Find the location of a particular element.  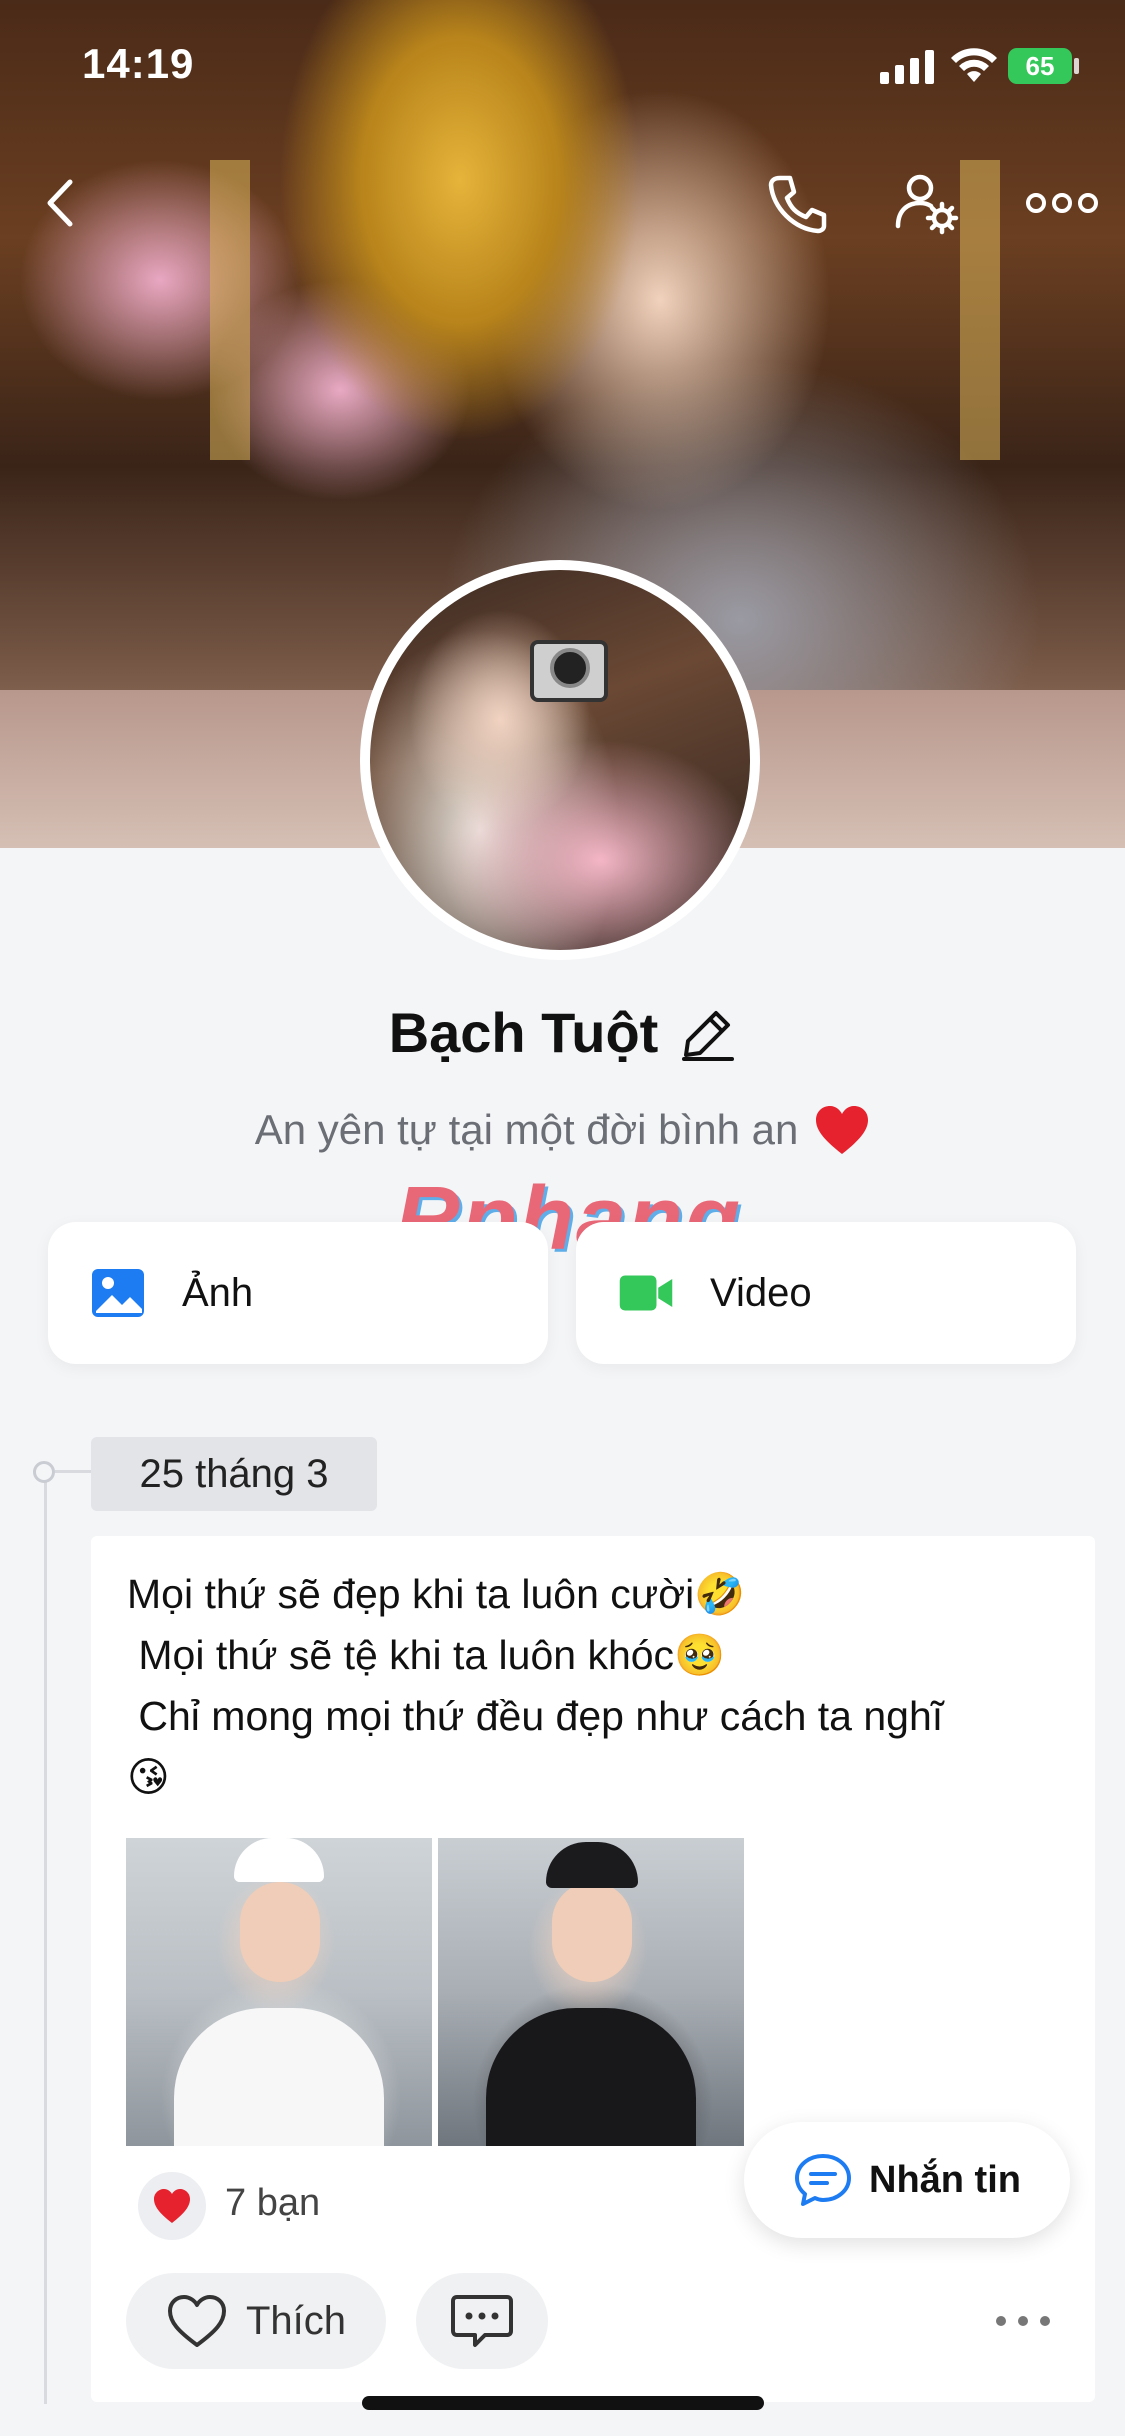

photos-button: Ảnh is located at coordinates (298, 1293).